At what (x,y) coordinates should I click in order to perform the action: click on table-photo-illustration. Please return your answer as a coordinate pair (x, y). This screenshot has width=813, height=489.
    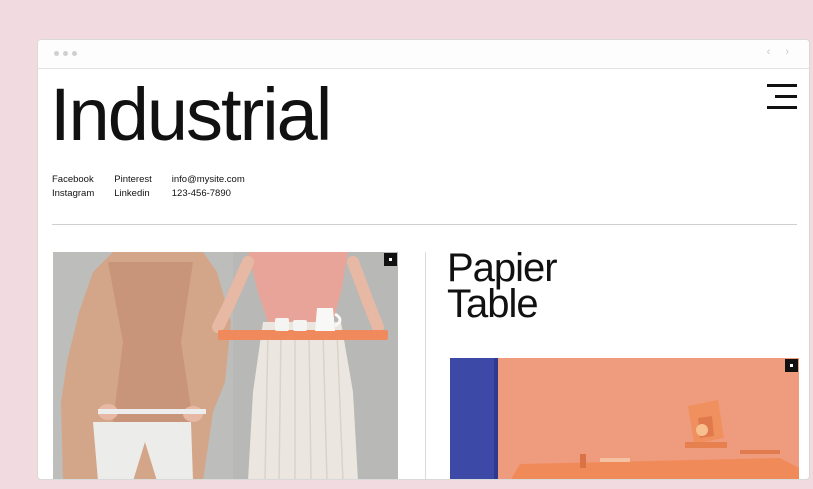
    Looking at the image, I should click on (624, 418).